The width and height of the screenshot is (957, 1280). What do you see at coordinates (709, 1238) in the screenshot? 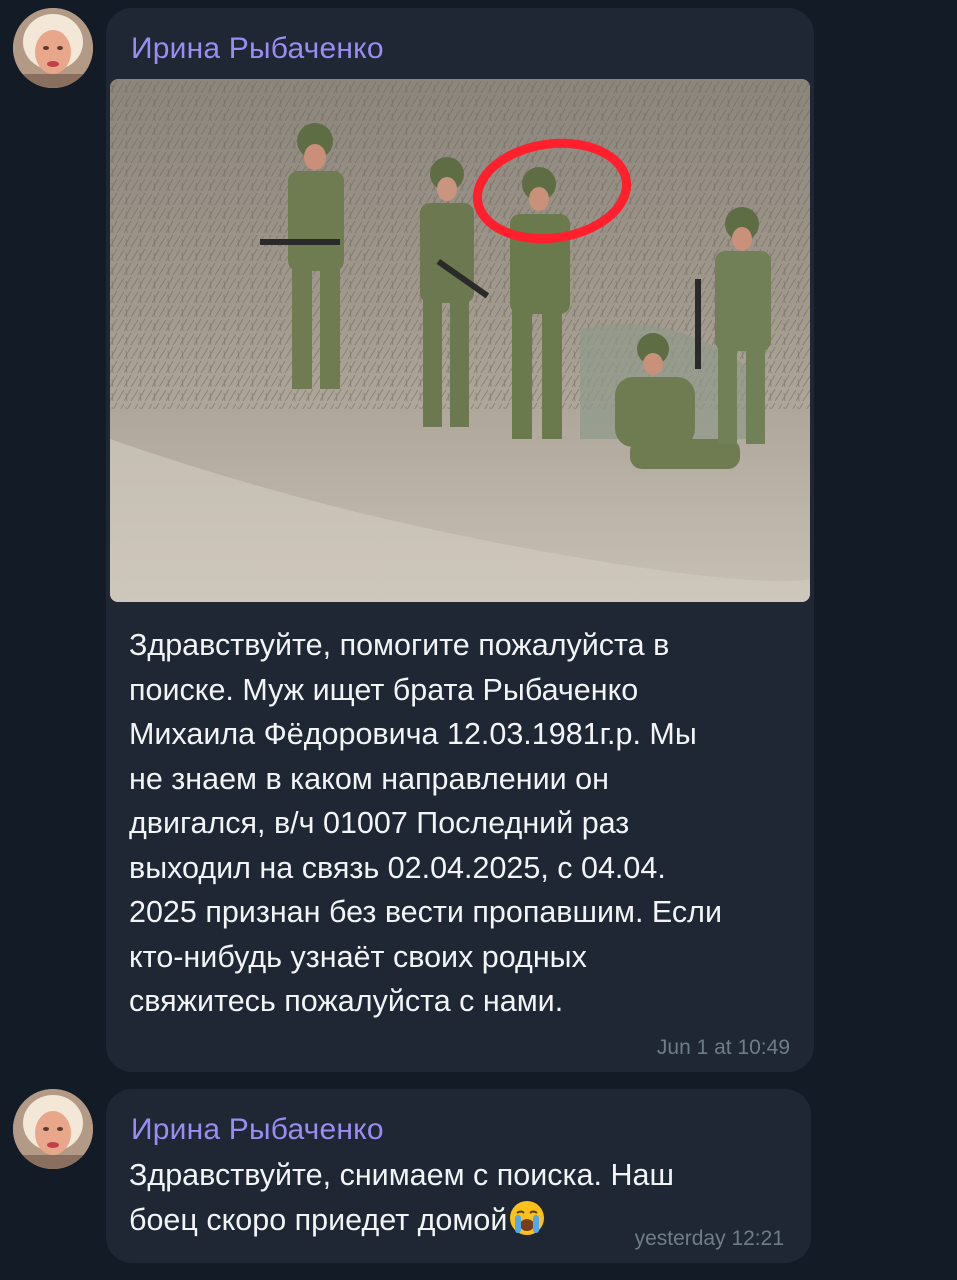
I see `message-timestamp: yesterday 12:21` at bounding box center [709, 1238].